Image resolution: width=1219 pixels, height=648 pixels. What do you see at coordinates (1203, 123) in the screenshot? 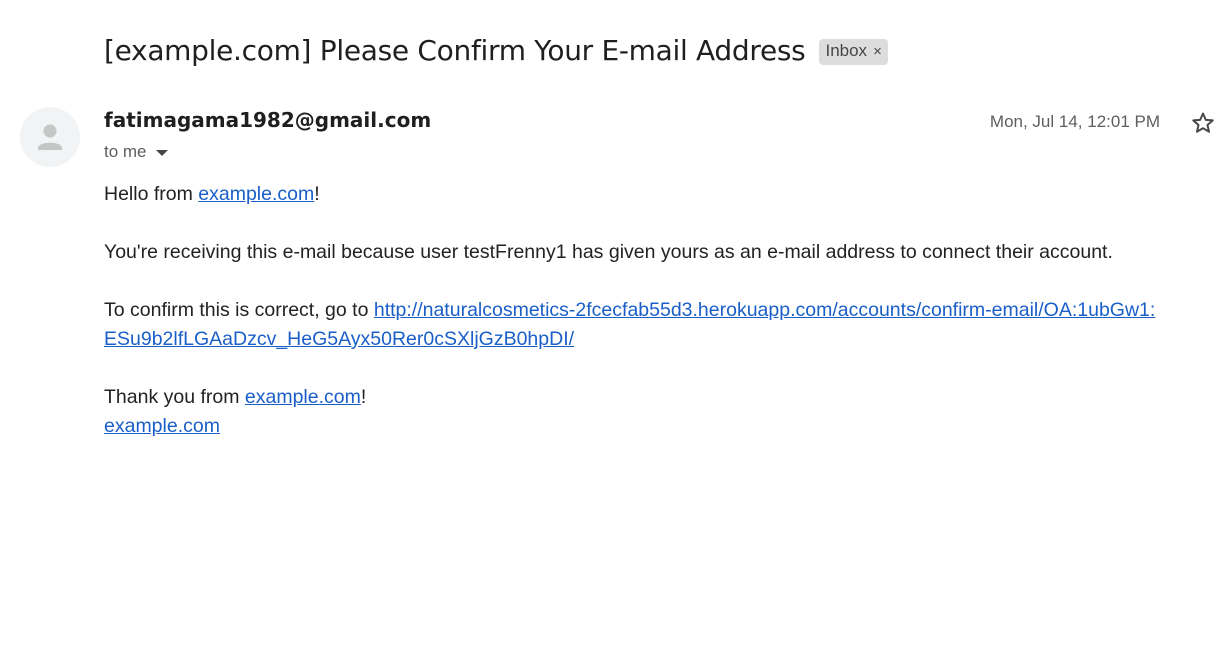
I see `star-icon` at bounding box center [1203, 123].